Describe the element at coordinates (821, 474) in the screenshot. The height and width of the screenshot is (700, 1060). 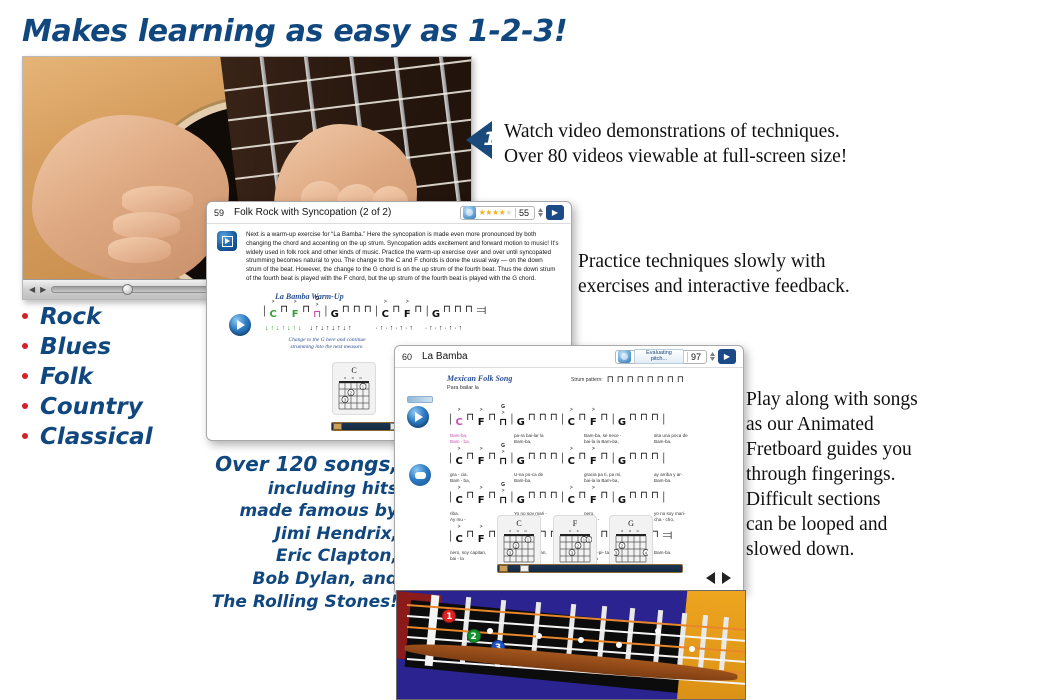
I see `callout-line: through fingerings.` at that location.